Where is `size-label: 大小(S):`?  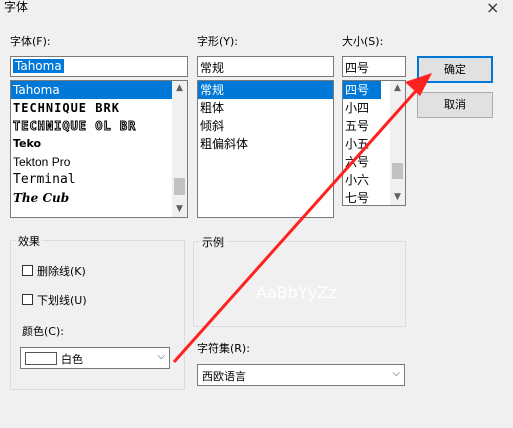 size-label: 大小(S): is located at coordinates (363, 41).